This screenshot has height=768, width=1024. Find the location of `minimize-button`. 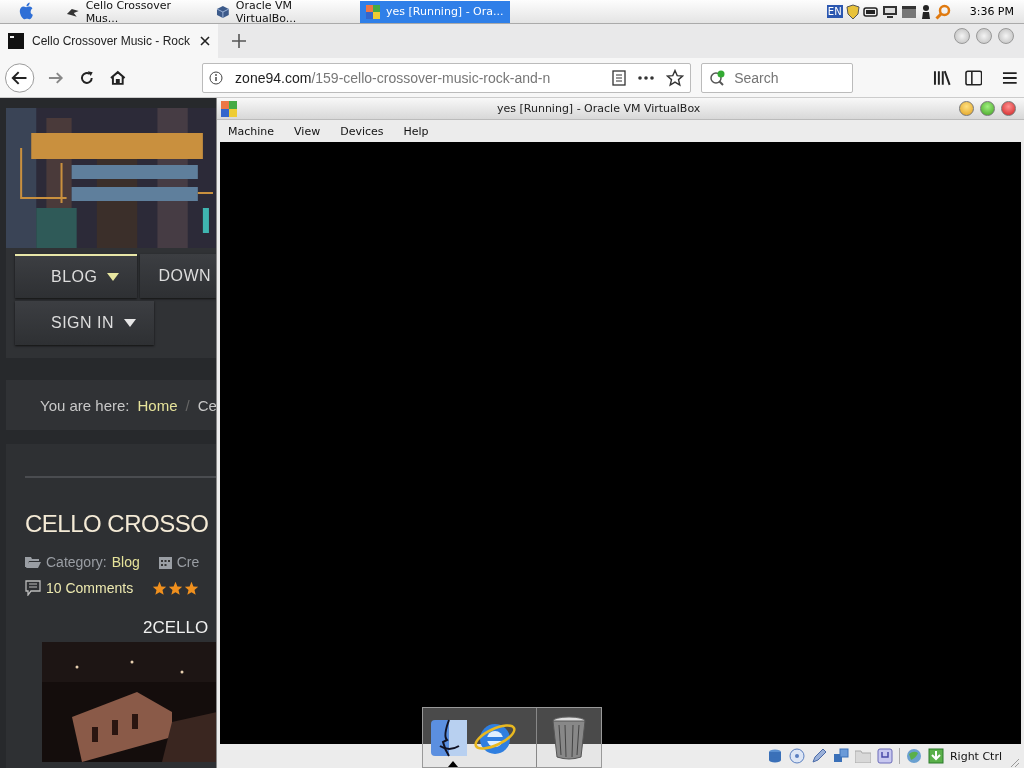

minimize-button is located at coordinates (966, 108).